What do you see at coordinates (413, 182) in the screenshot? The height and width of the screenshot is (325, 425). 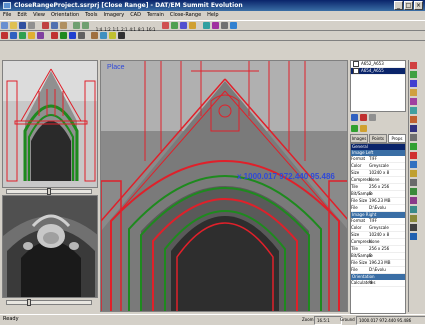 I see `tool-undo-icon` at bounding box center [413, 182].